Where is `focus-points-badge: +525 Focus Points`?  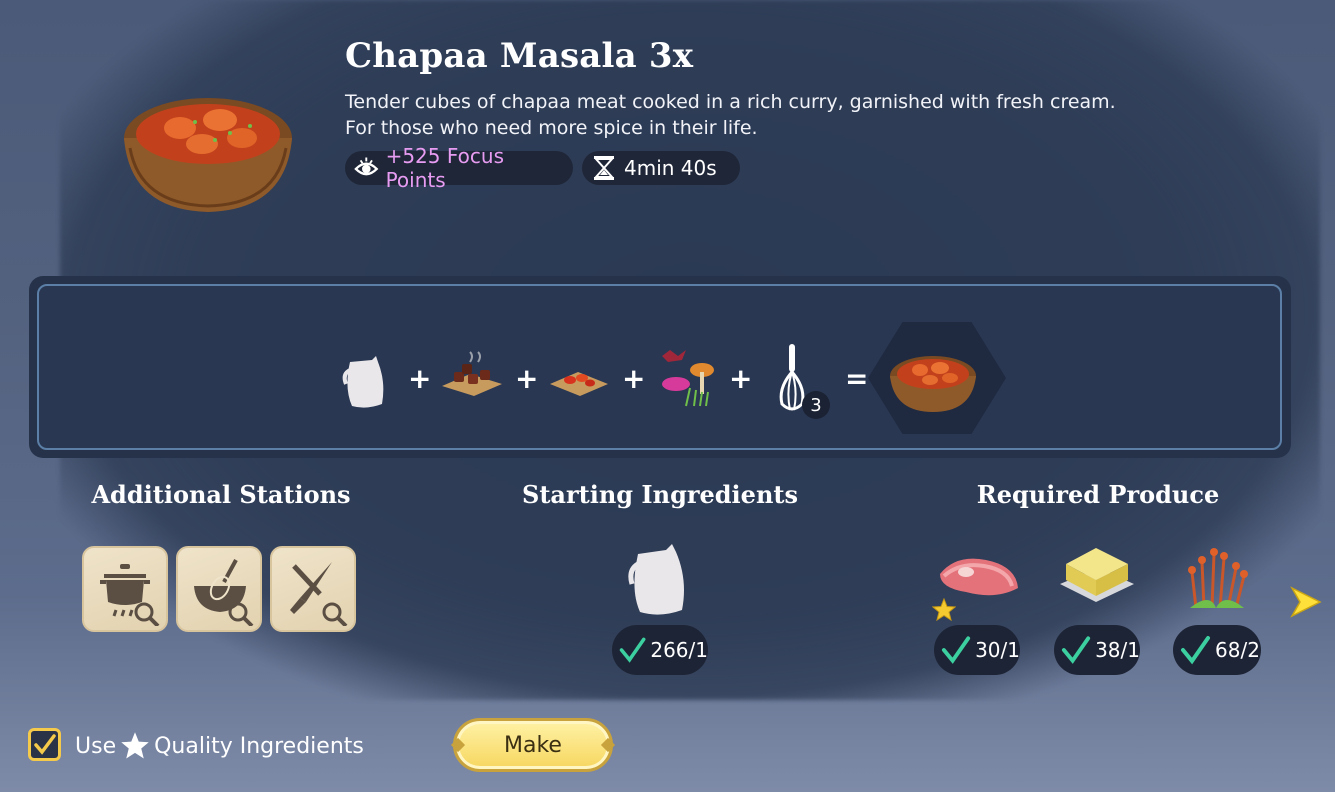 focus-points-badge: +525 Focus Points is located at coordinates (459, 168).